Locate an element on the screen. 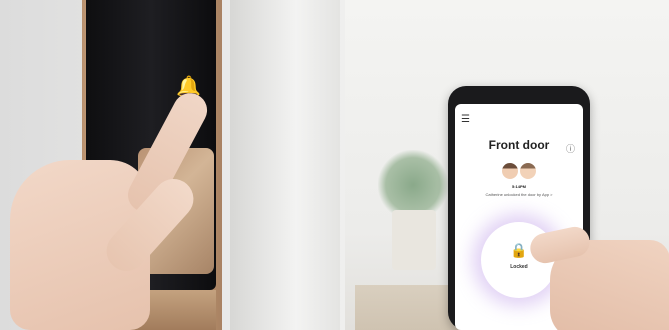  right-hand is located at coordinates (598, 277).